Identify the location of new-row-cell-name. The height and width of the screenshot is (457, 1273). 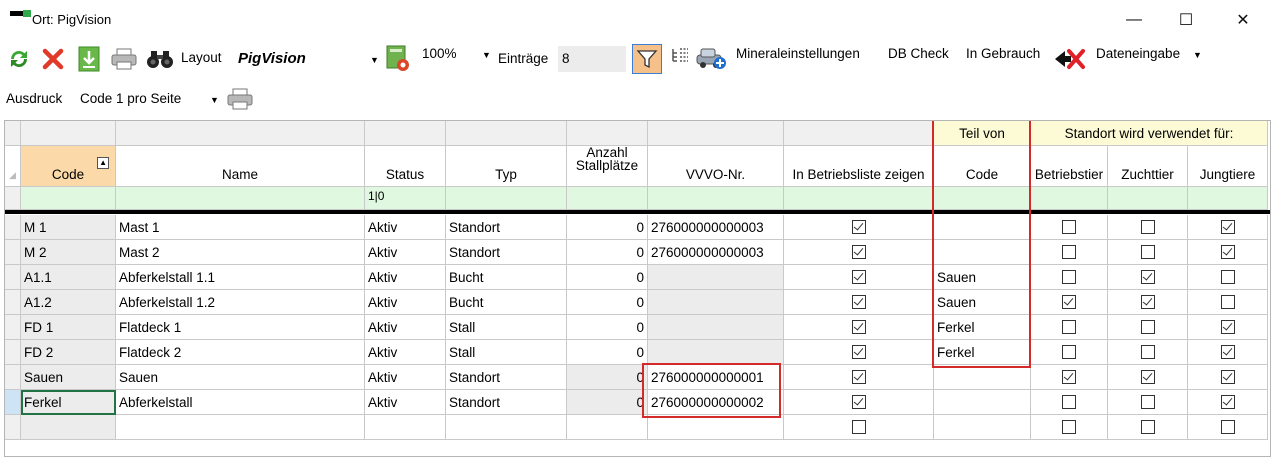
(240, 427).